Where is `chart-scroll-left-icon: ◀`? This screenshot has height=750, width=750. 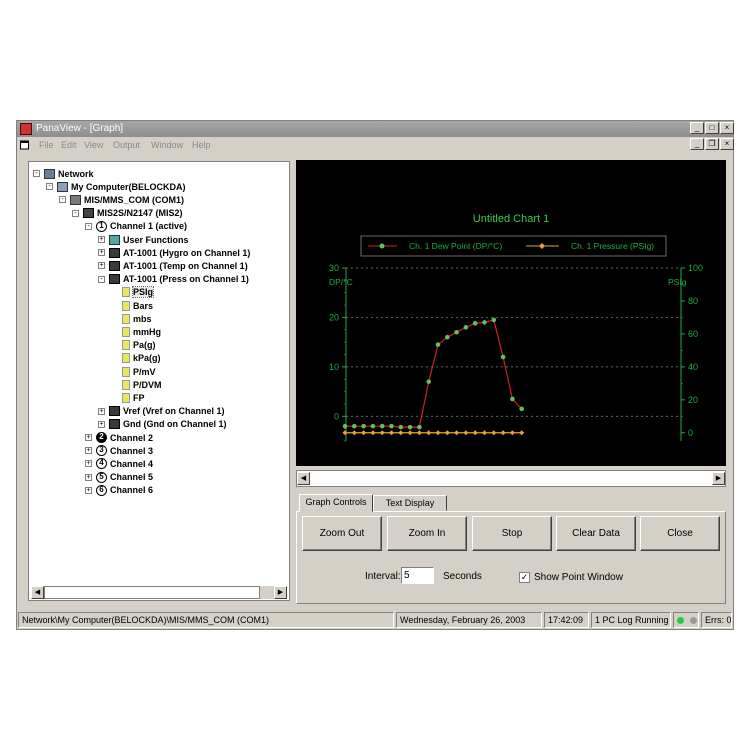
chart-scroll-left-icon: ◀ is located at coordinates (303, 478).